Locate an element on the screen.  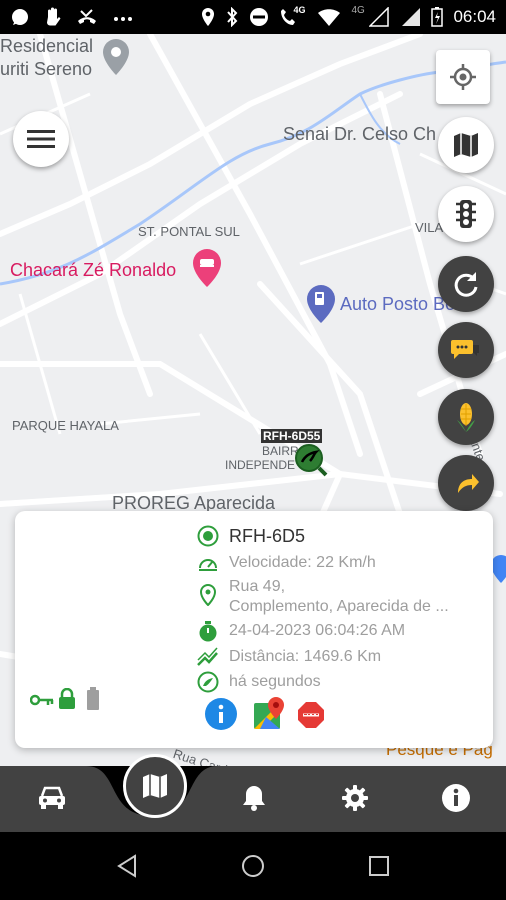
vehicle-tag: RFH-6D55 is located at coordinates (292, 436).